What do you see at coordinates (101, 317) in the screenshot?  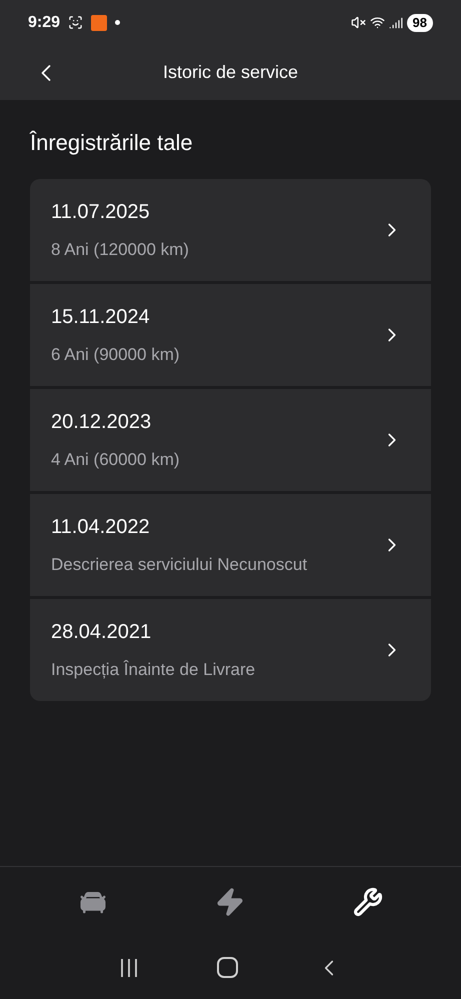 I see `record-date: 15.11.2024` at bounding box center [101, 317].